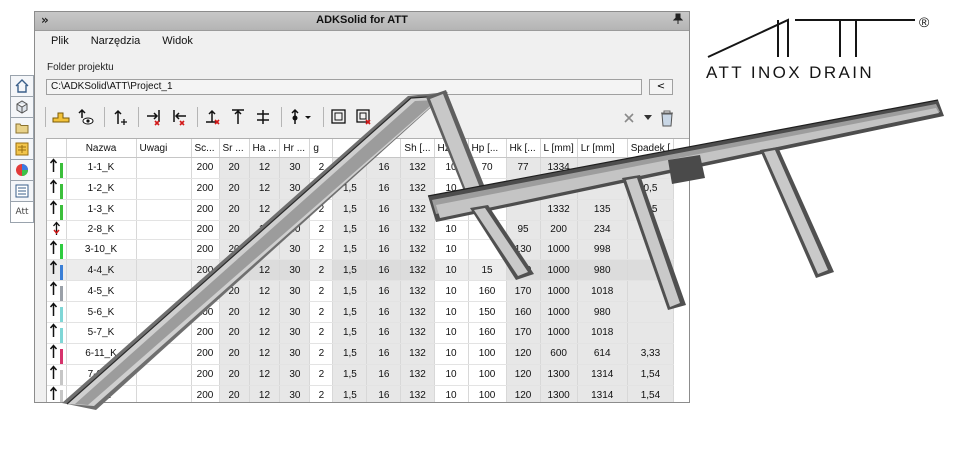 The image size is (958, 450). What do you see at coordinates (602, 291) in the screenshot?
I see `cell-value: 1018` at bounding box center [602, 291].